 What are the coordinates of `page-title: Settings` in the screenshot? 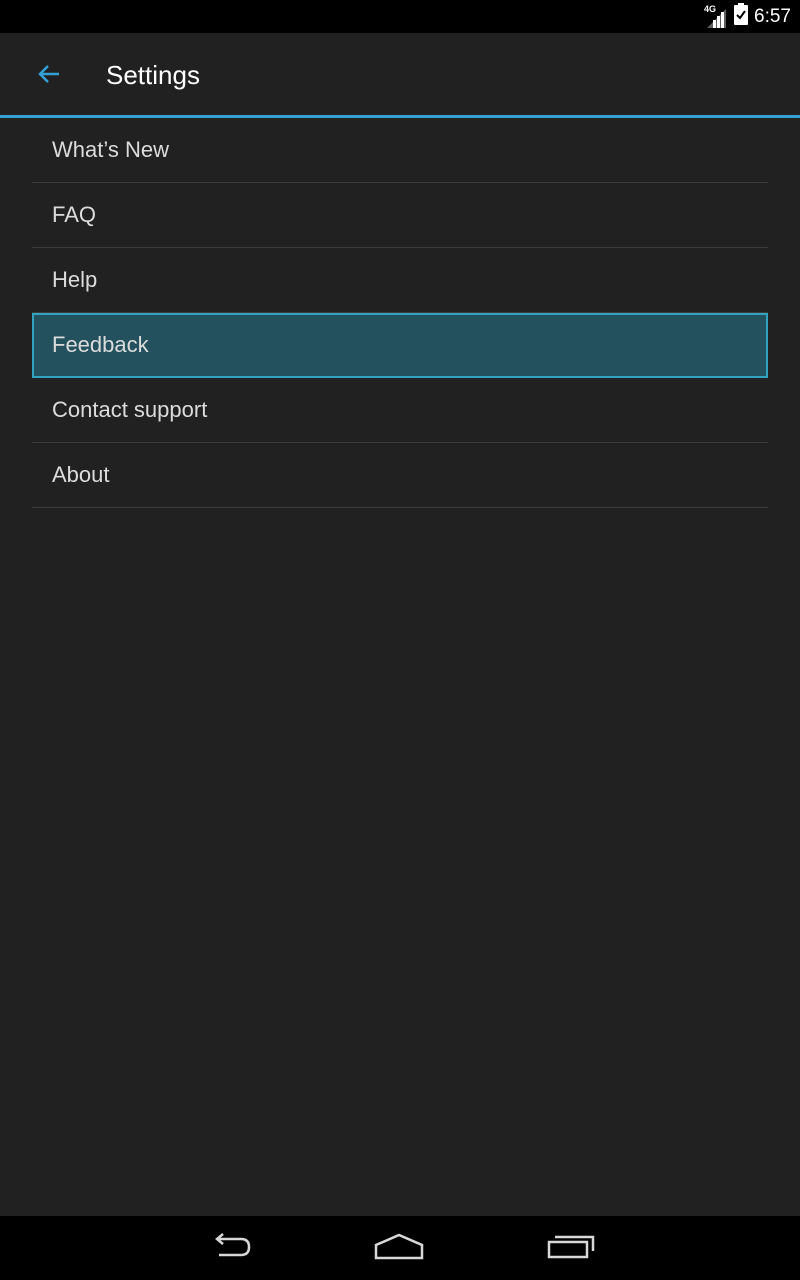 It's located at (153, 75).